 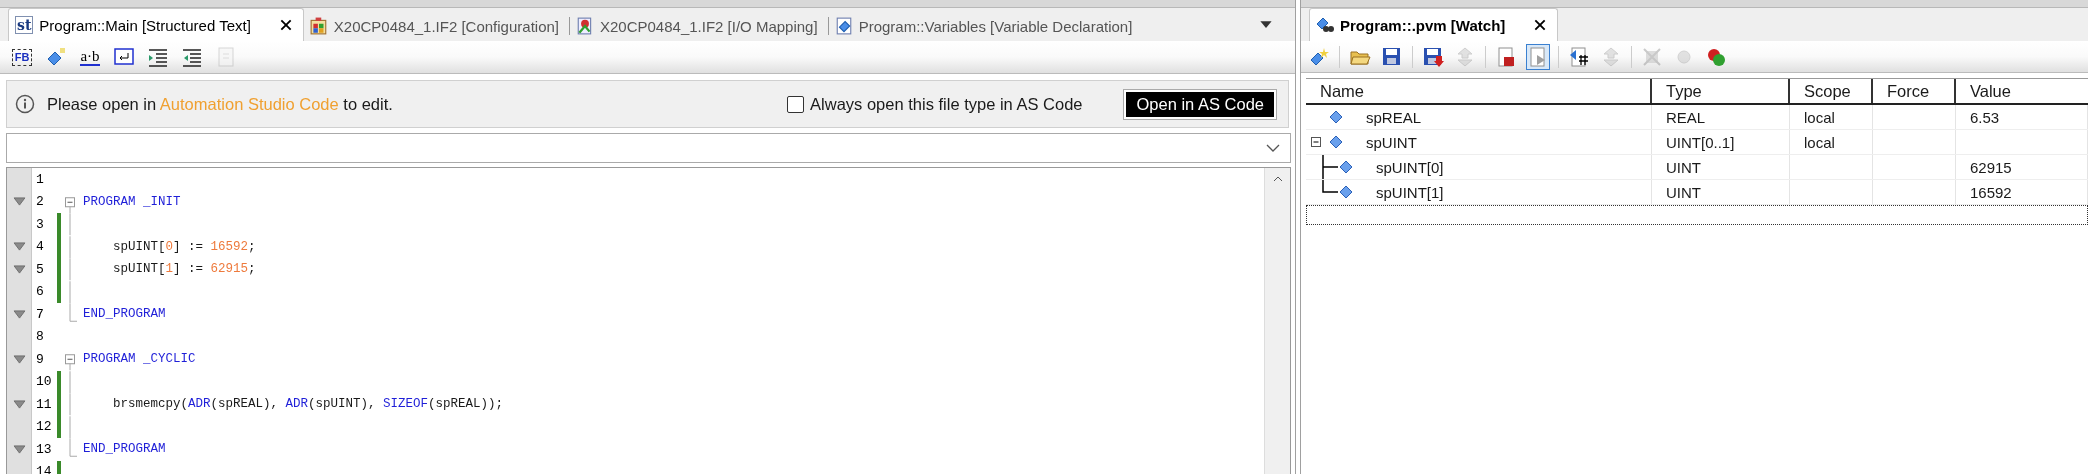 I want to click on combo-field, so click(x=648, y=148).